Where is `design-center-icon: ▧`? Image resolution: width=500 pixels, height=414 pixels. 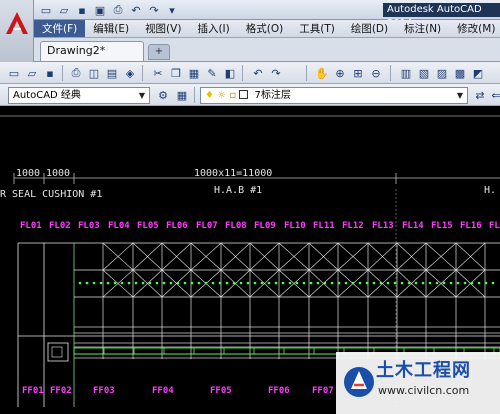 design-center-icon: ▧ is located at coordinates (424, 73).